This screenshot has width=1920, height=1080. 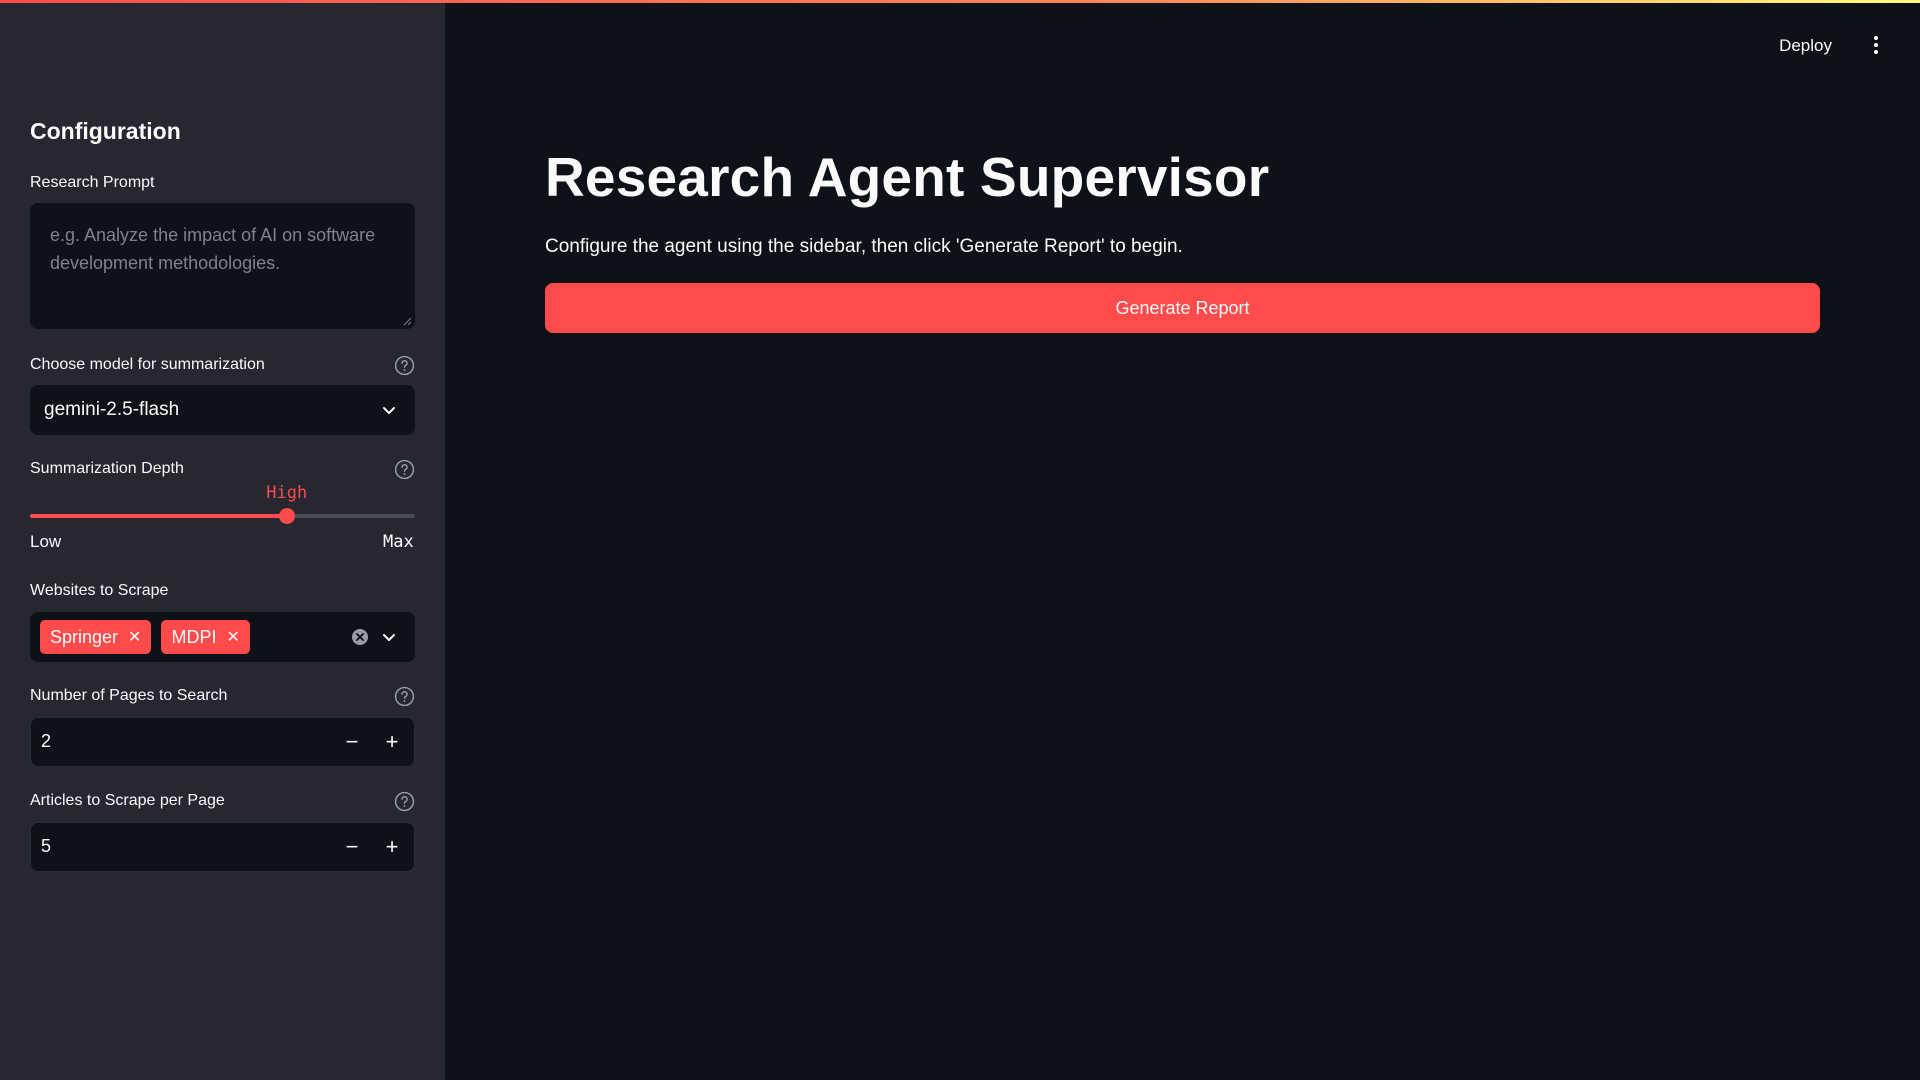 I want to click on website-tag-label: MDPI, so click(x=194, y=636).